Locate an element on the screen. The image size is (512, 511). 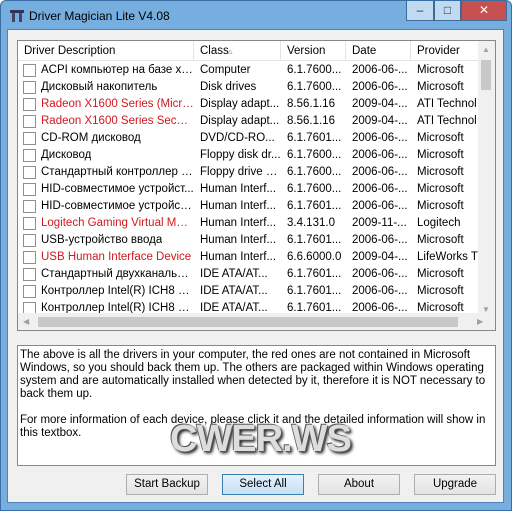
driver-description-cell: CD-ROM дисковод is located at coordinates (106, 138).